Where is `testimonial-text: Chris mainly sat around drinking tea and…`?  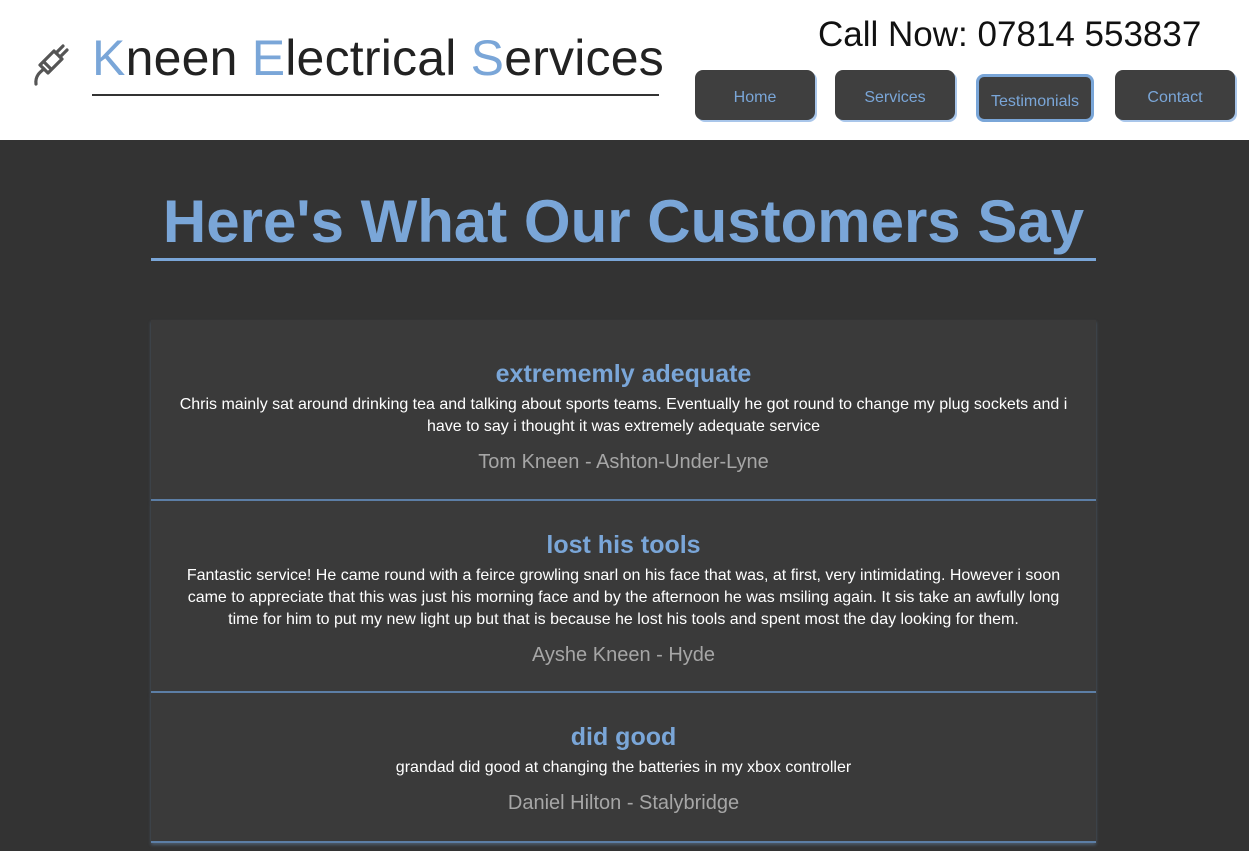 testimonial-text: Chris mainly sat around drinking tea and… is located at coordinates (623, 415).